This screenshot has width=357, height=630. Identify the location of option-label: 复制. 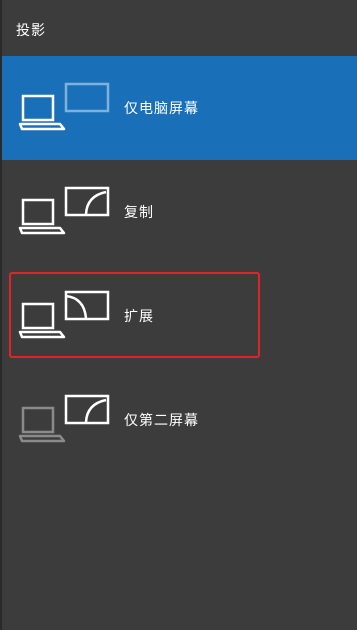
(139, 213).